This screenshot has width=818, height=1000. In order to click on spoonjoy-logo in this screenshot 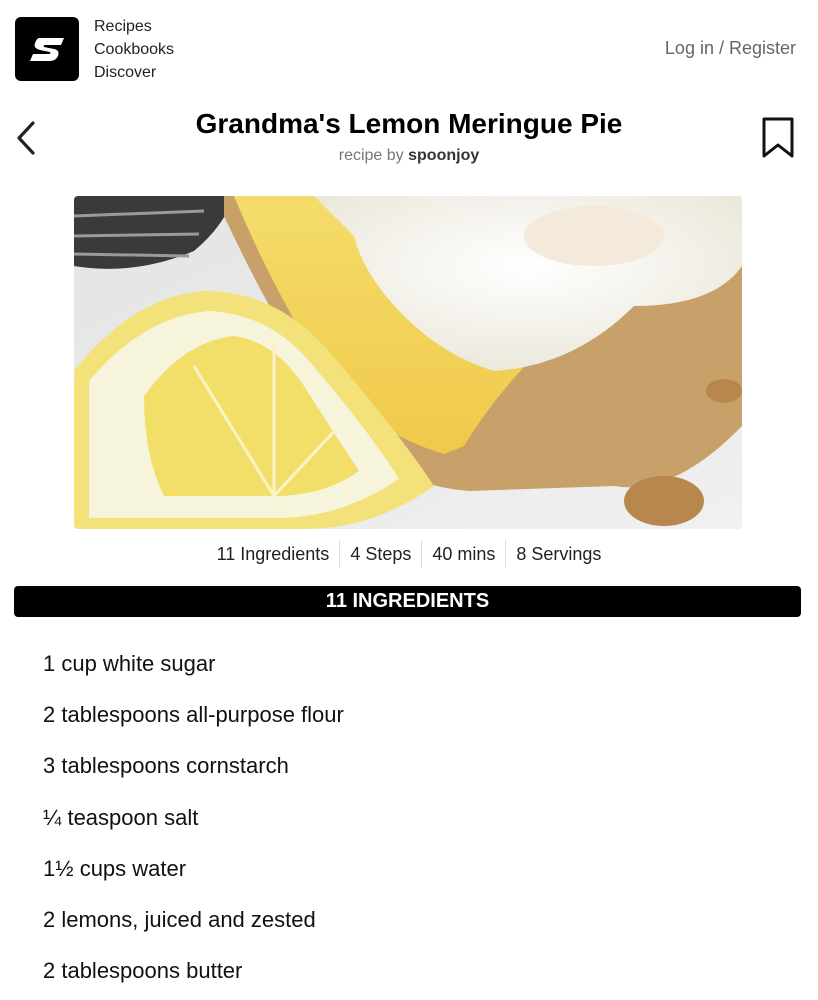, I will do `click(47, 49)`.